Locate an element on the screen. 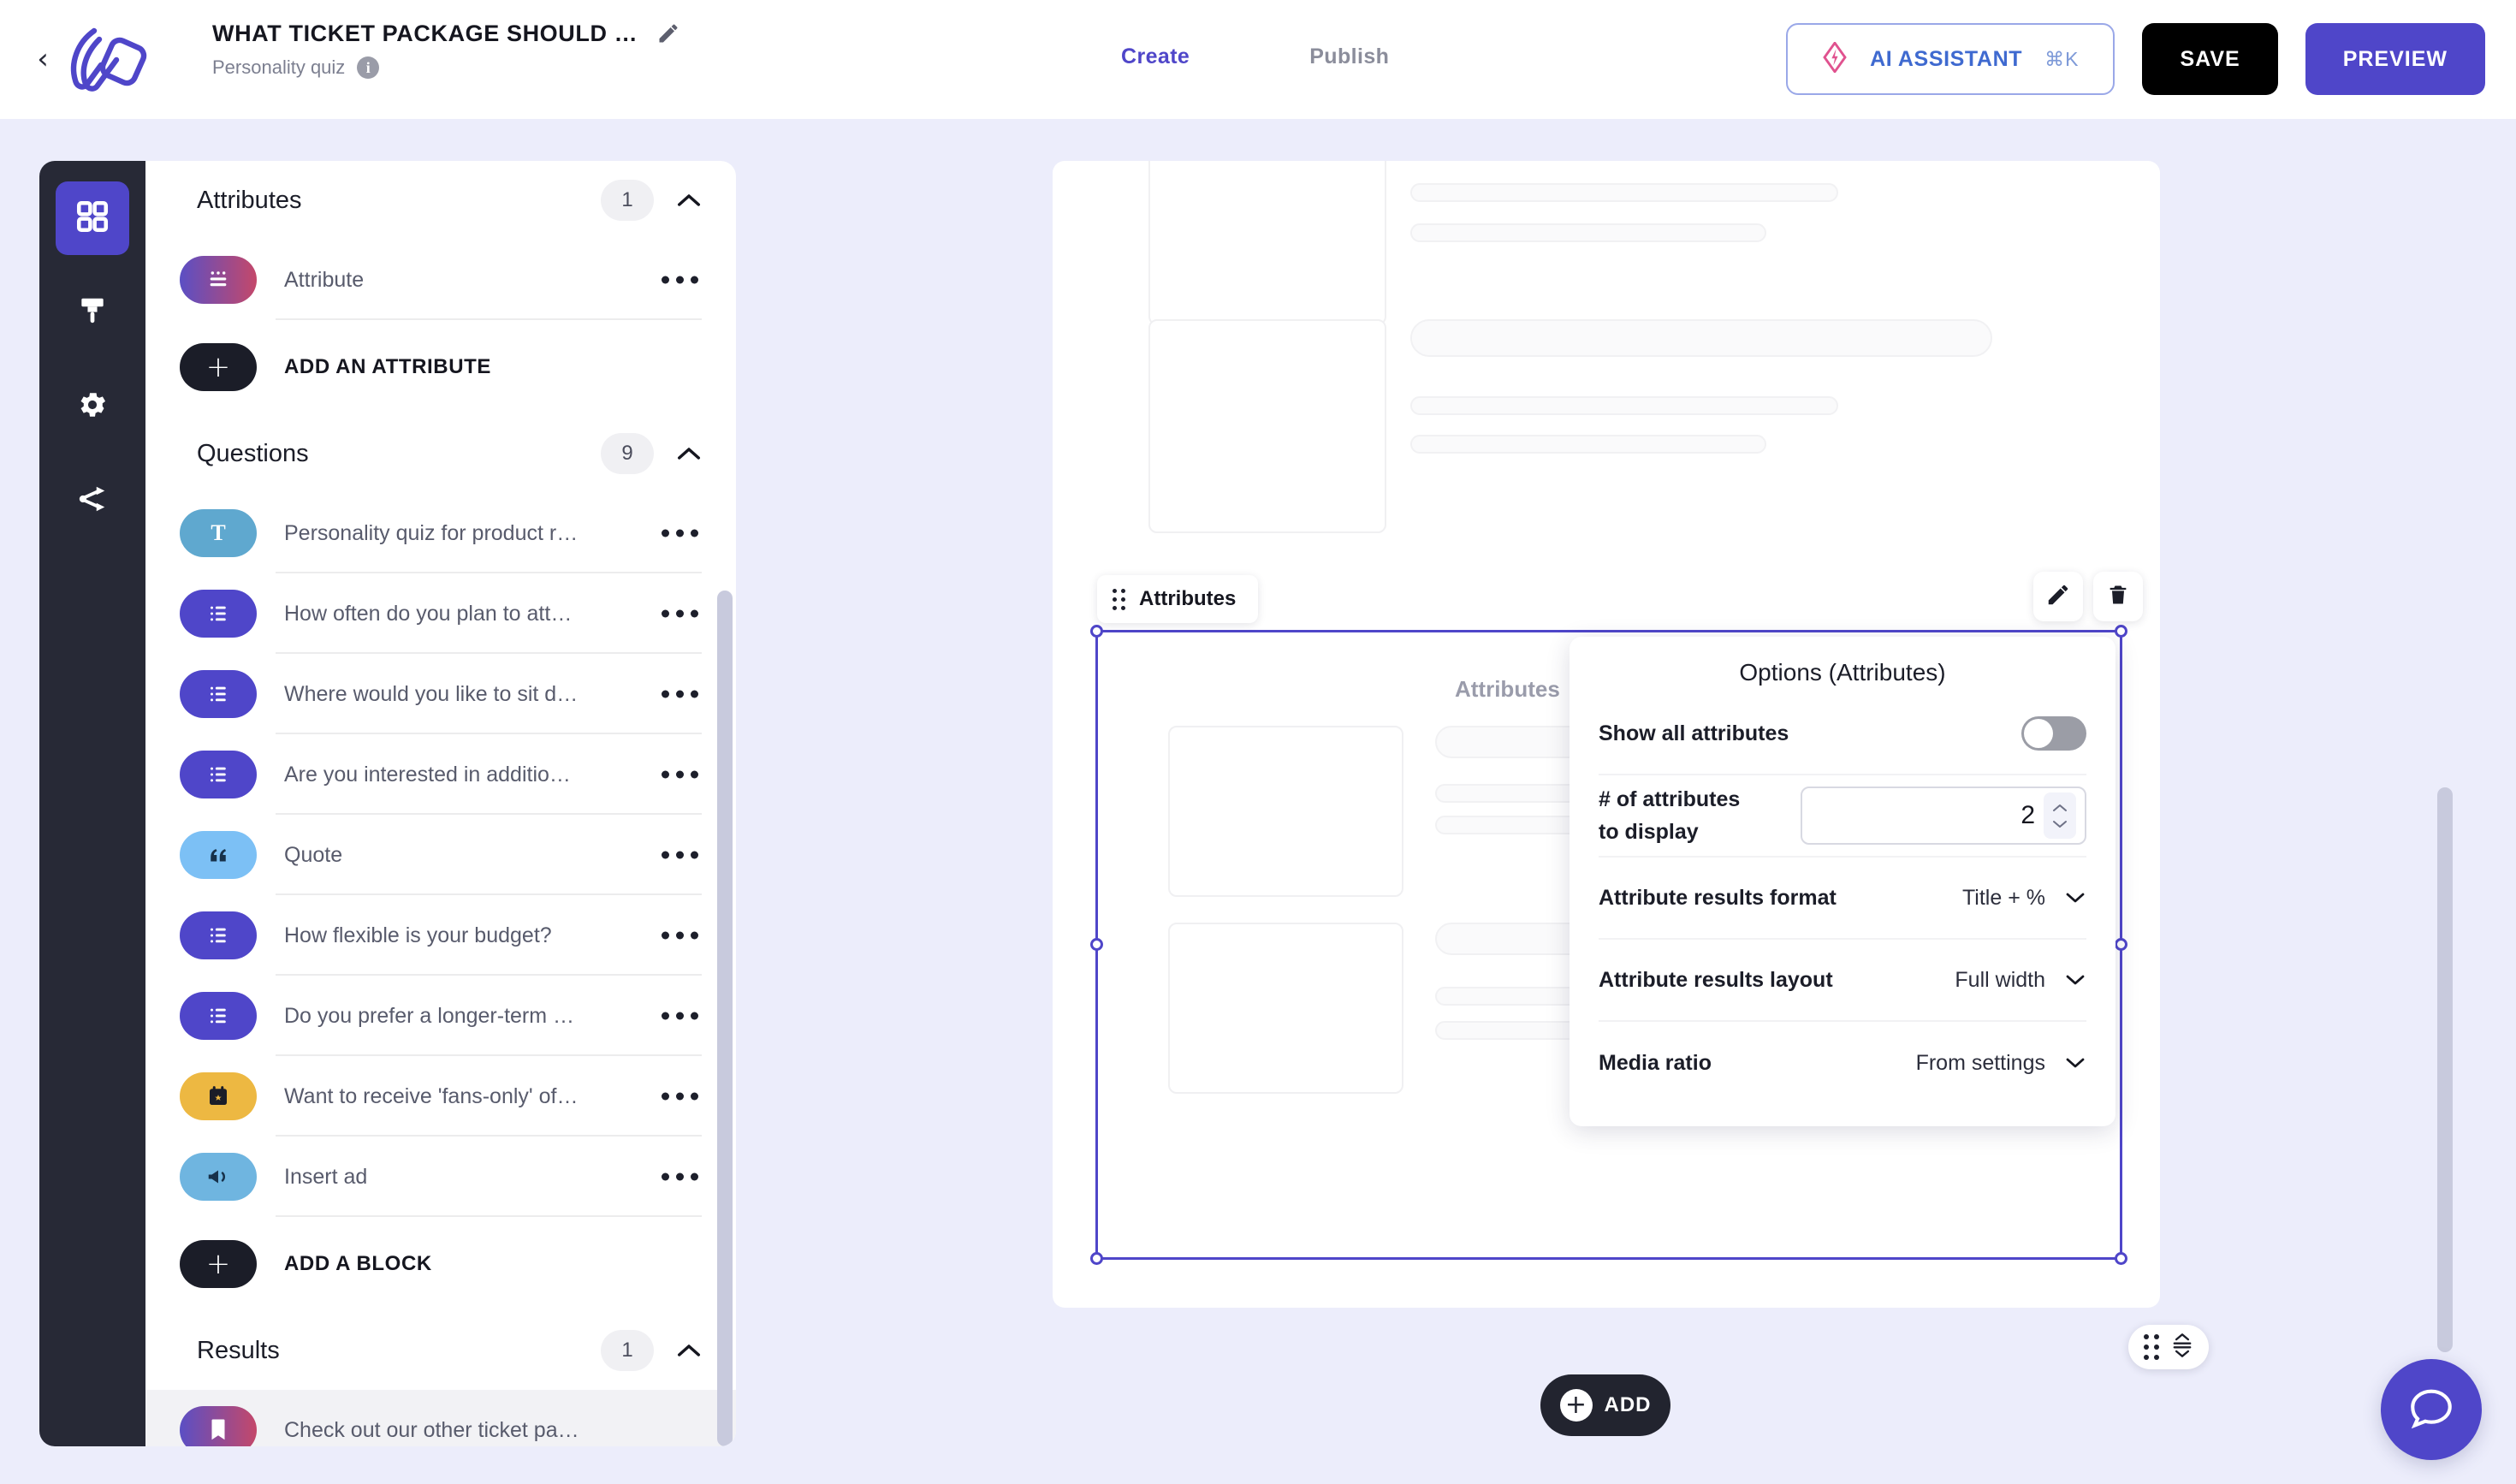 Image resolution: width=2516 pixels, height=1484 pixels. save-button: SAVE is located at coordinates (2210, 59).